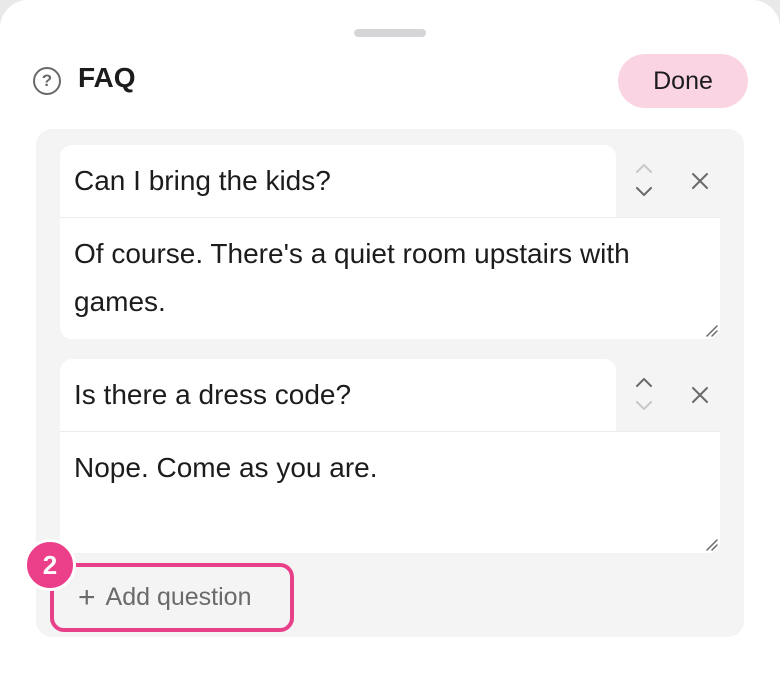 The width and height of the screenshot is (780, 674). I want to click on step-badge: 2, so click(50, 565).